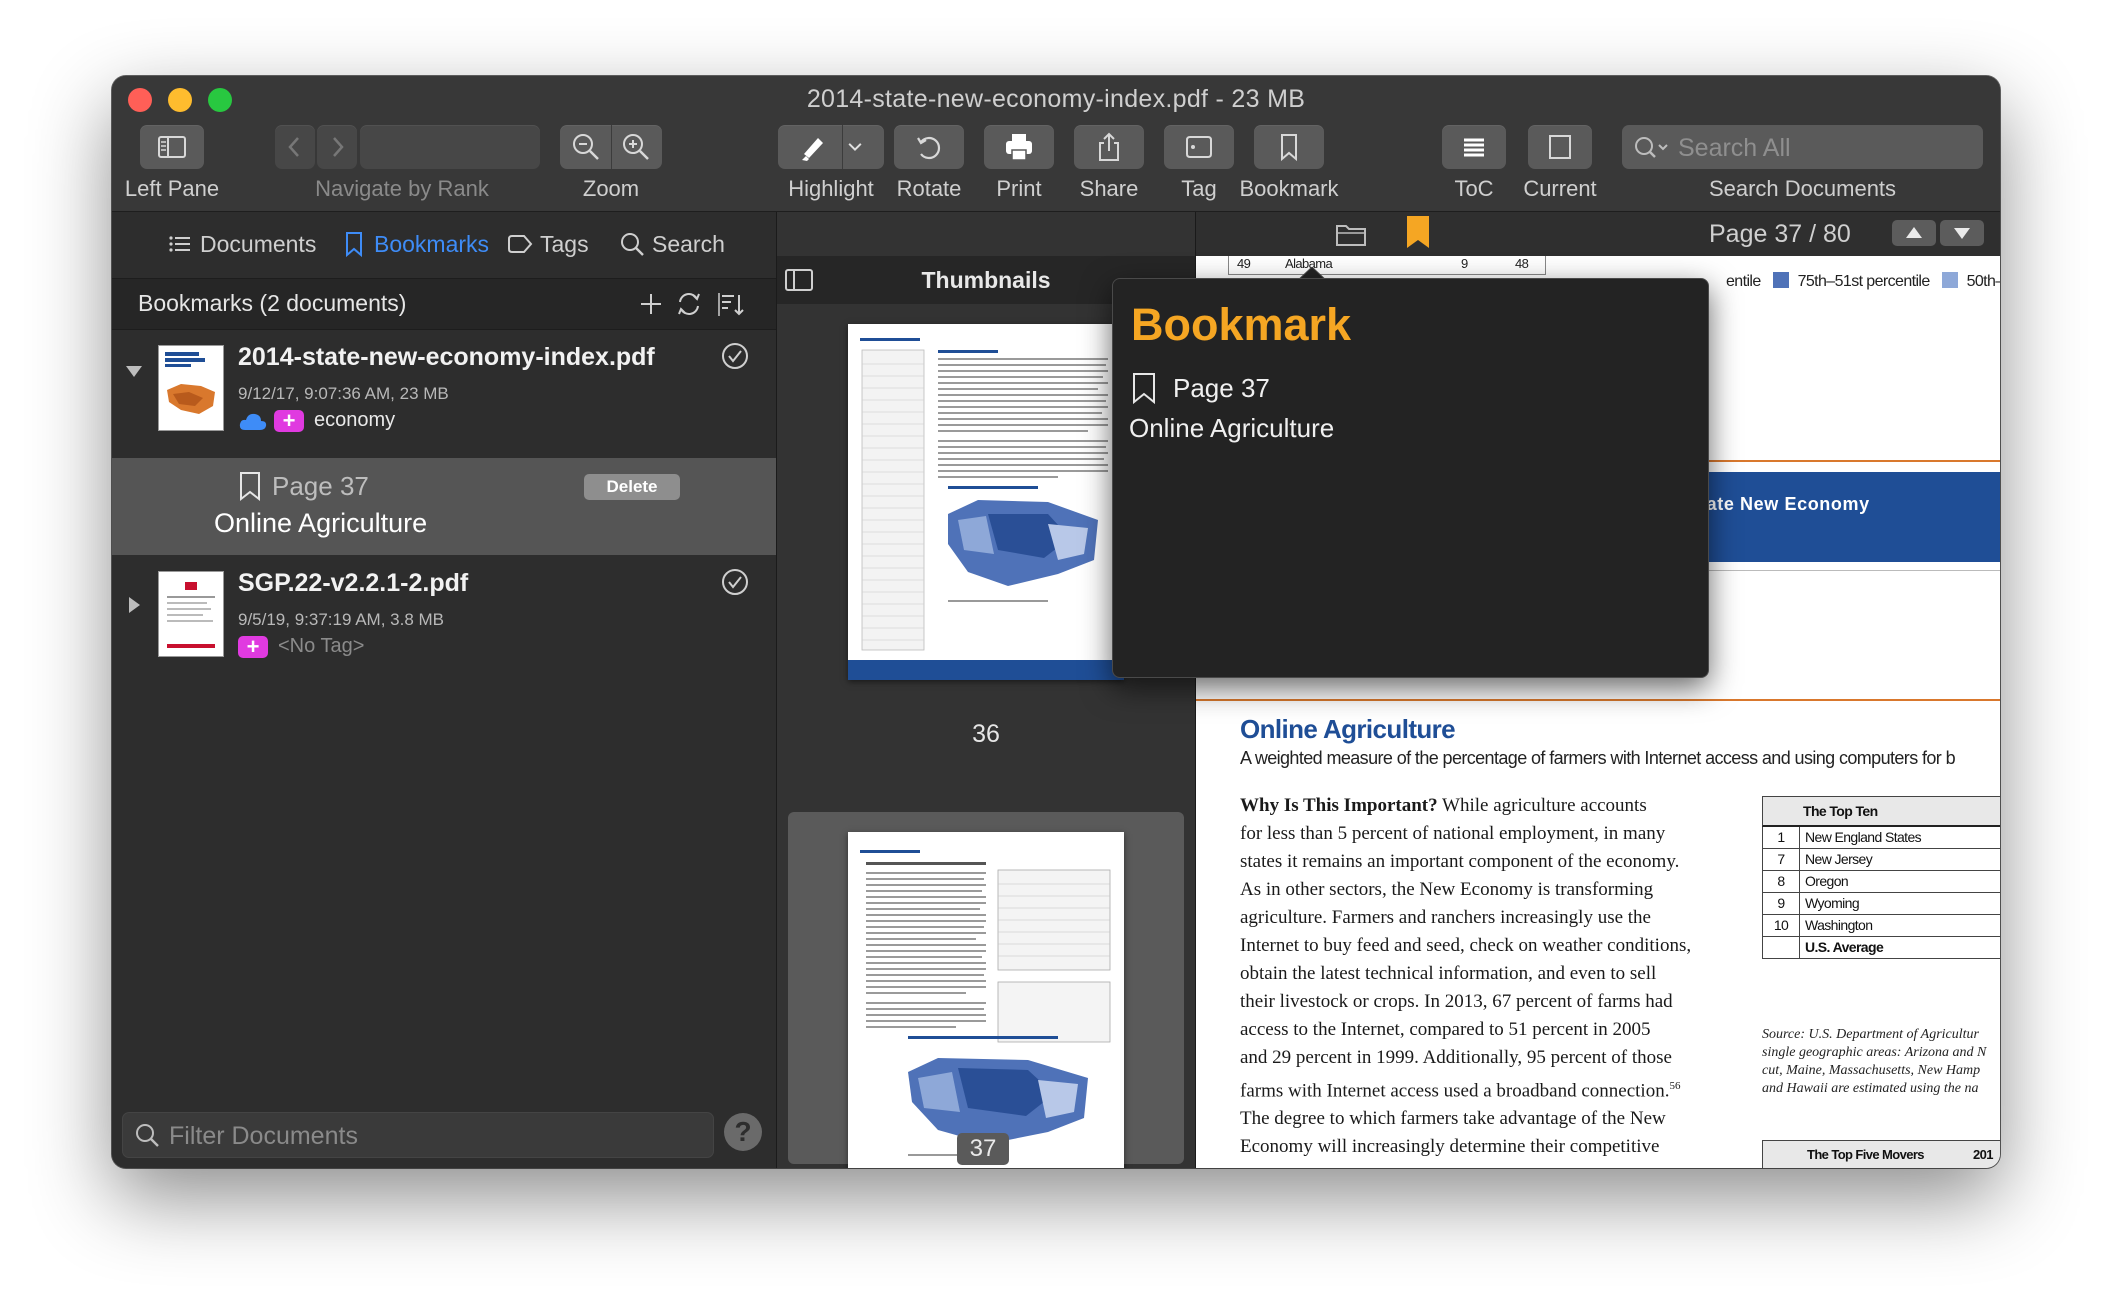 Image resolution: width=2104 pixels, height=1312 pixels. What do you see at coordinates (632, 487) in the screenshot?
I see `delete-bookmark-button: Delete` at bounding box center [632, 487].